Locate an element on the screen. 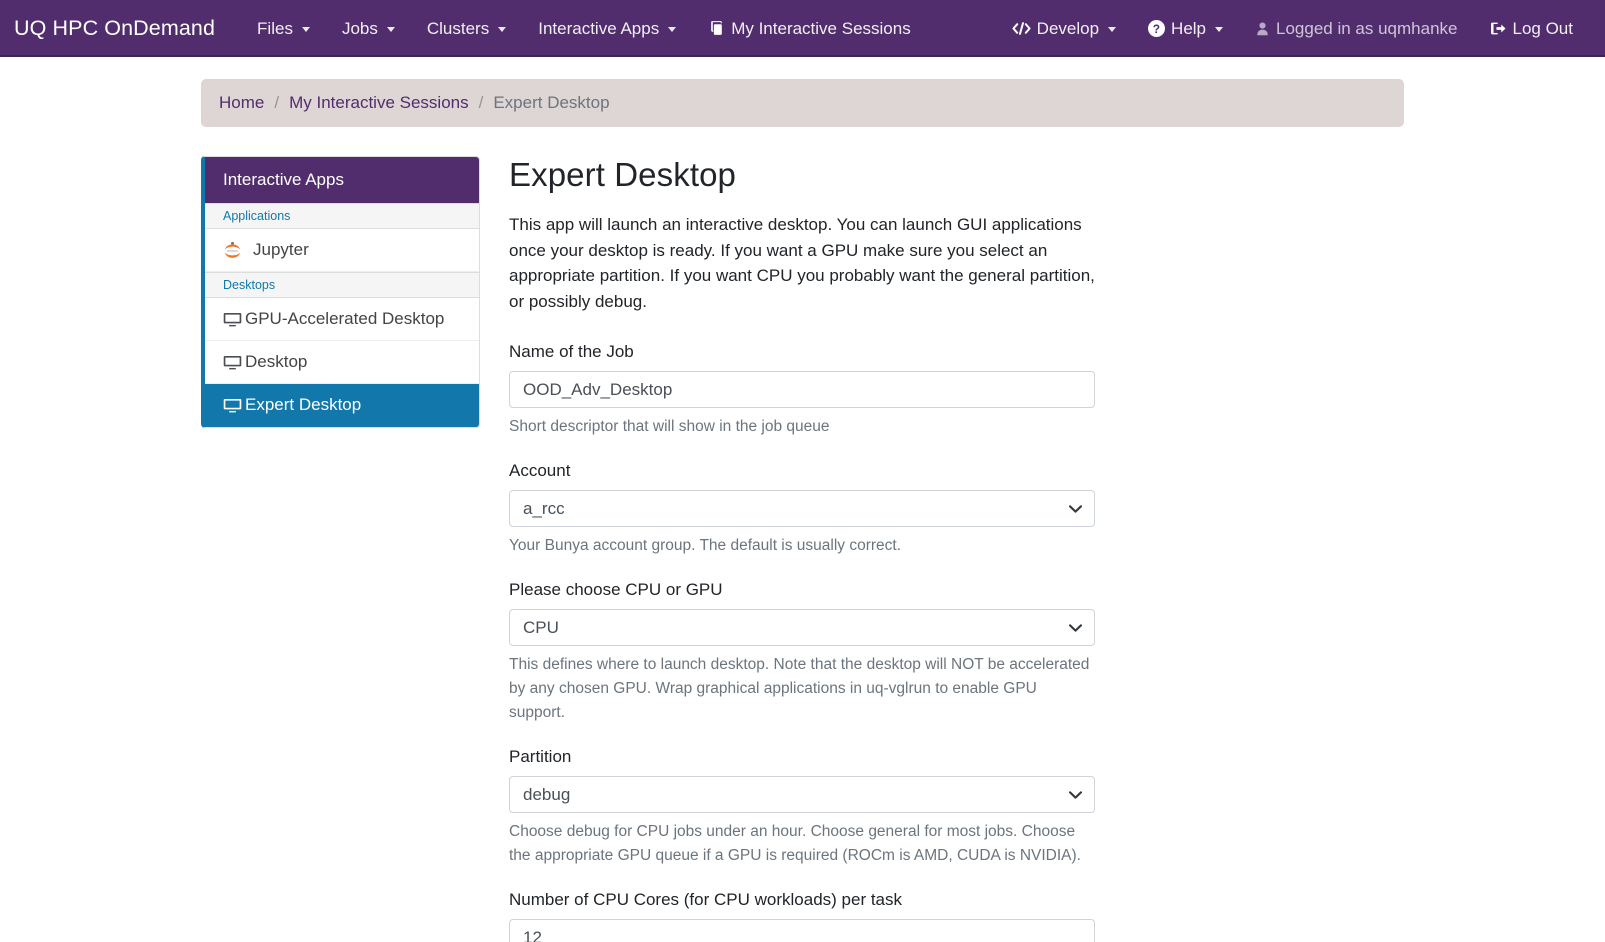 The height and width of the screenshot is (942, 1605). nav-label-develop: Develop is located at coordinates (1068, 28).